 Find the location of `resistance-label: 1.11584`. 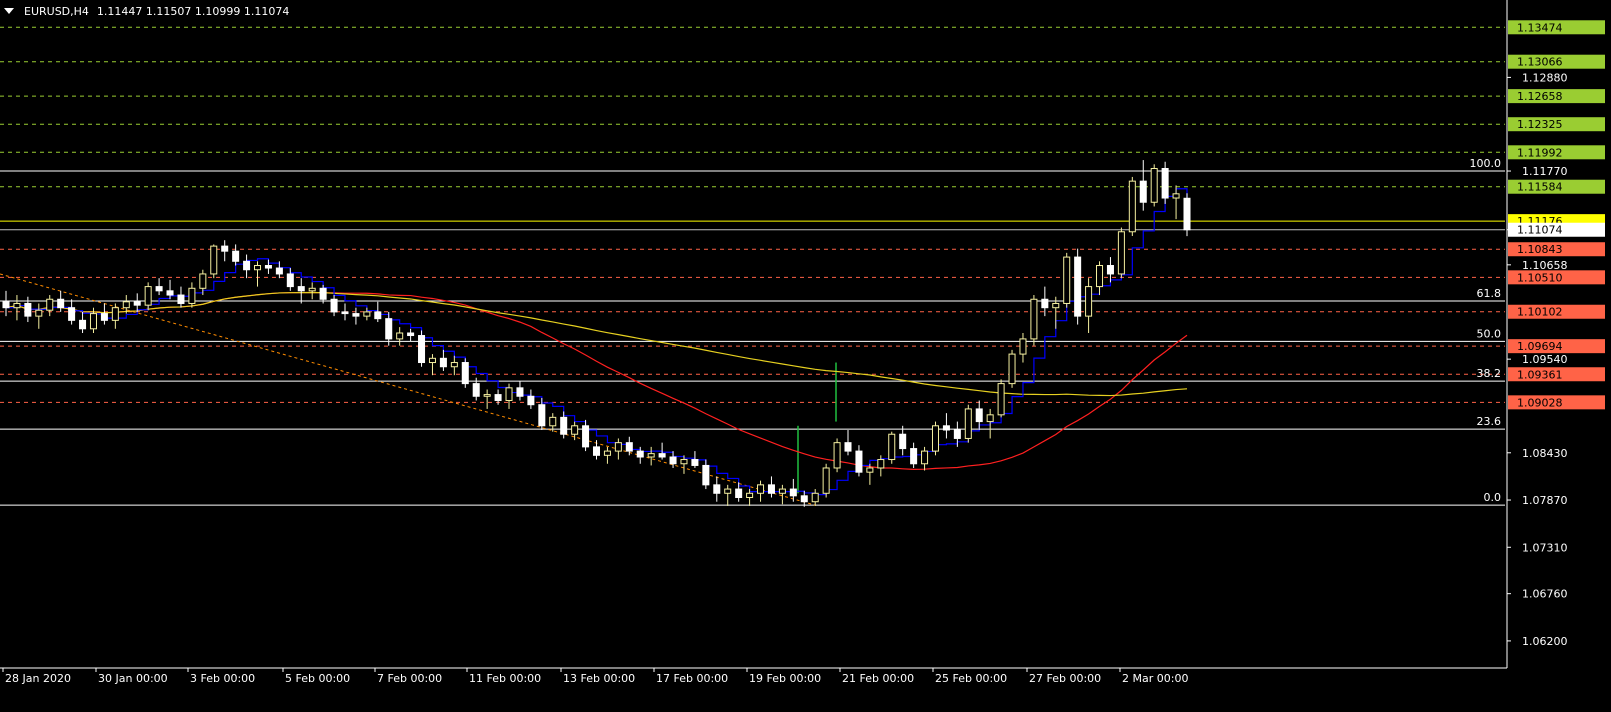

resistance-label: 1.11584 is located at coordinates (1540, 187).